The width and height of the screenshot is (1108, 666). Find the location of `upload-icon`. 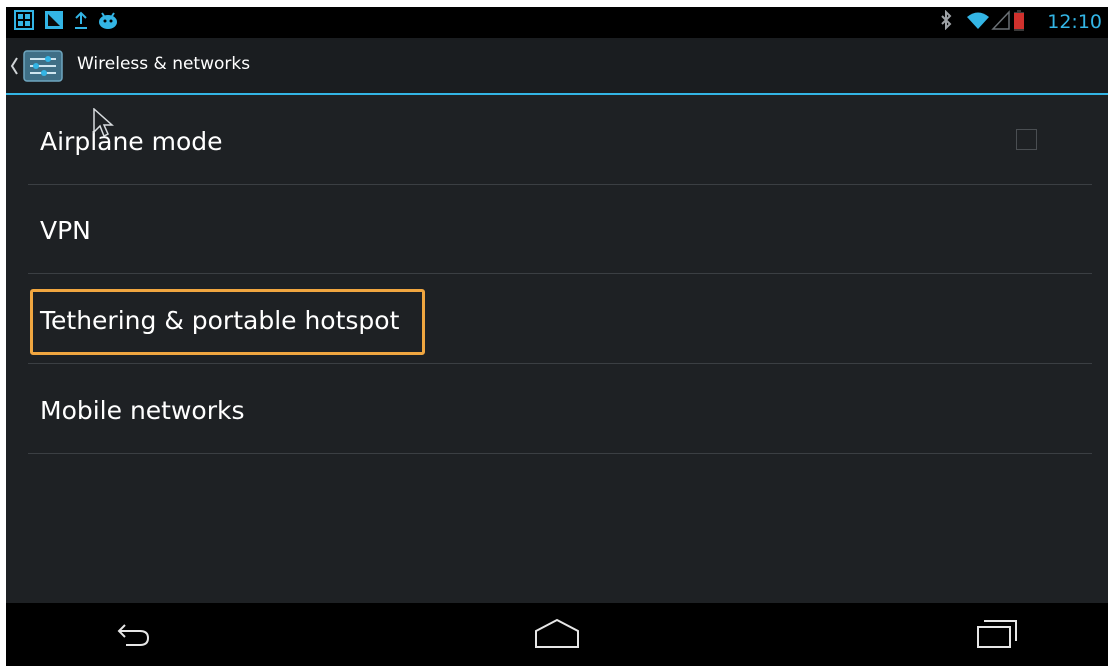

upload-icon is located at coordinates (81, 20).